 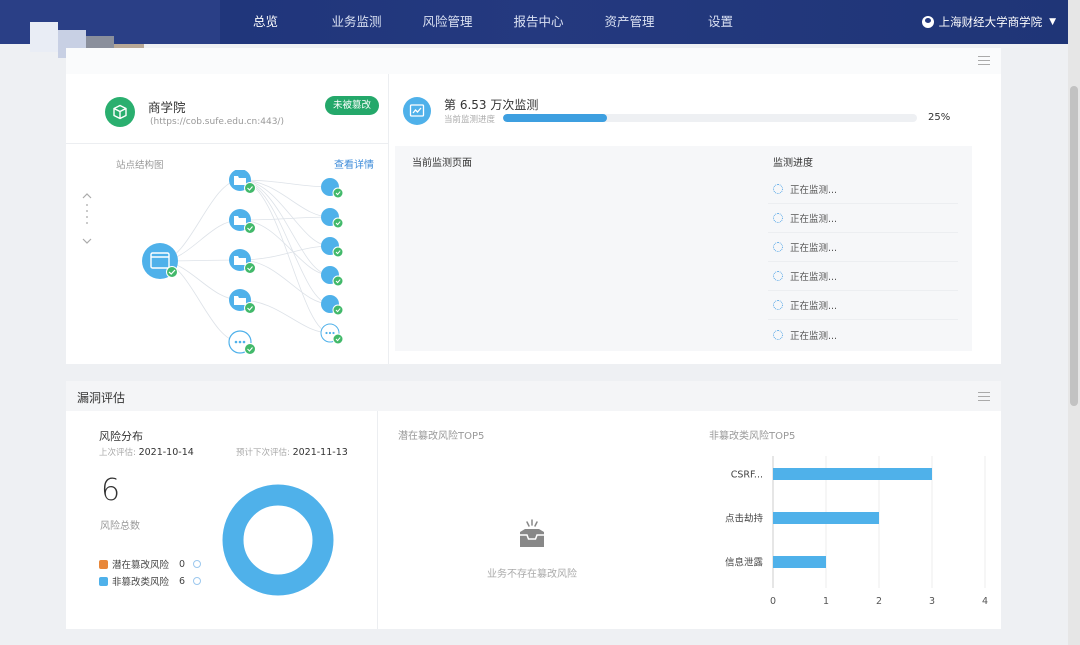 I want to click on nontamper-top5-bar-chart: 0 1 2 3 4 CSRF... 点击劫持信息泄露, so click(x=856, y=531).